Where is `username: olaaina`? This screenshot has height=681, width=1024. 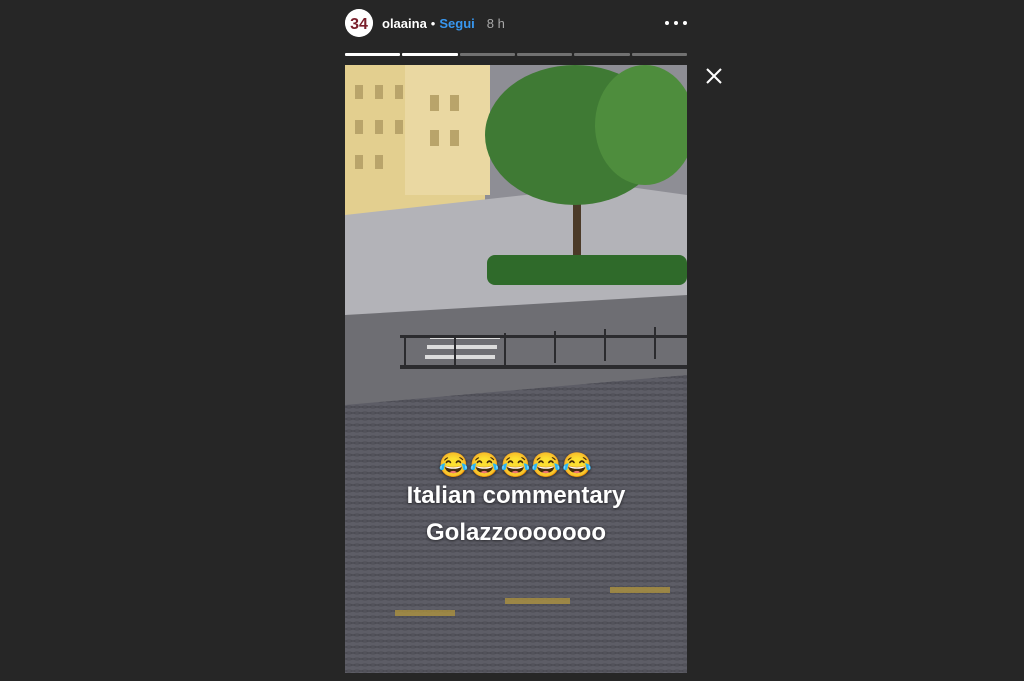 username: olaaina is located at coordinates (404, 23).